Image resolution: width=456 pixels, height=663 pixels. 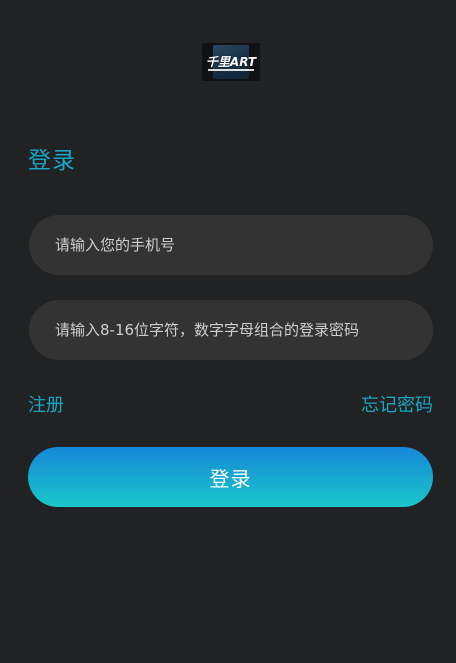 I want to click on logo-underline, so click(x=231, y=70).